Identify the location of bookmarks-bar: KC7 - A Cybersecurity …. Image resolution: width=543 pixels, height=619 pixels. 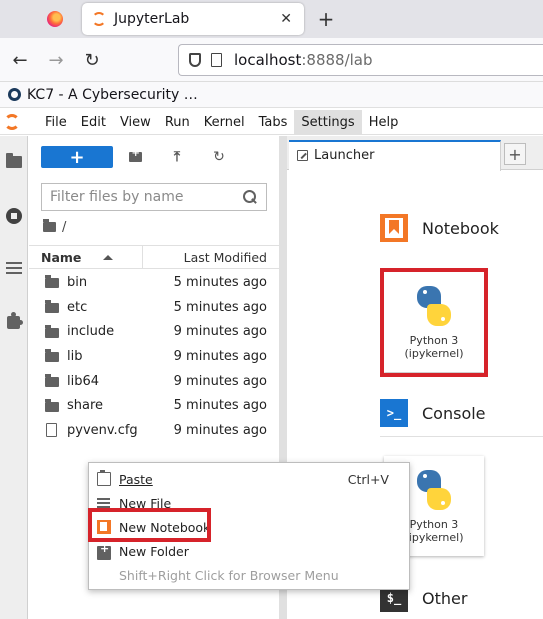
(271, 95).